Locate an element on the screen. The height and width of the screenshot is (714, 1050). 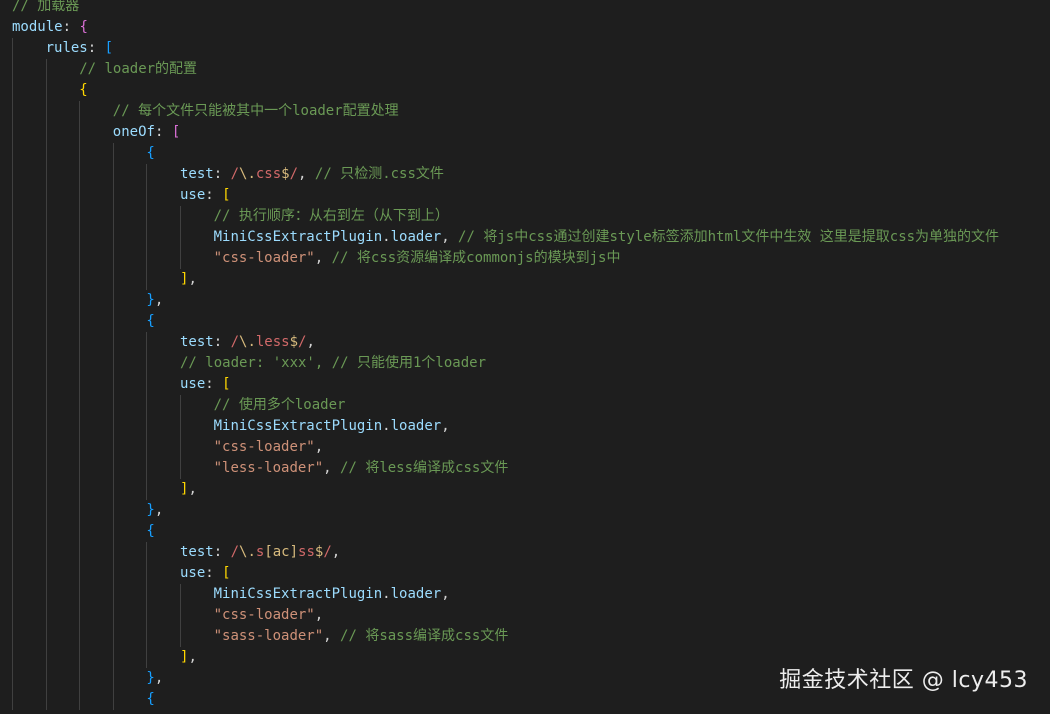
code-token-bracket-1: { is located at coordinates (83, 90).